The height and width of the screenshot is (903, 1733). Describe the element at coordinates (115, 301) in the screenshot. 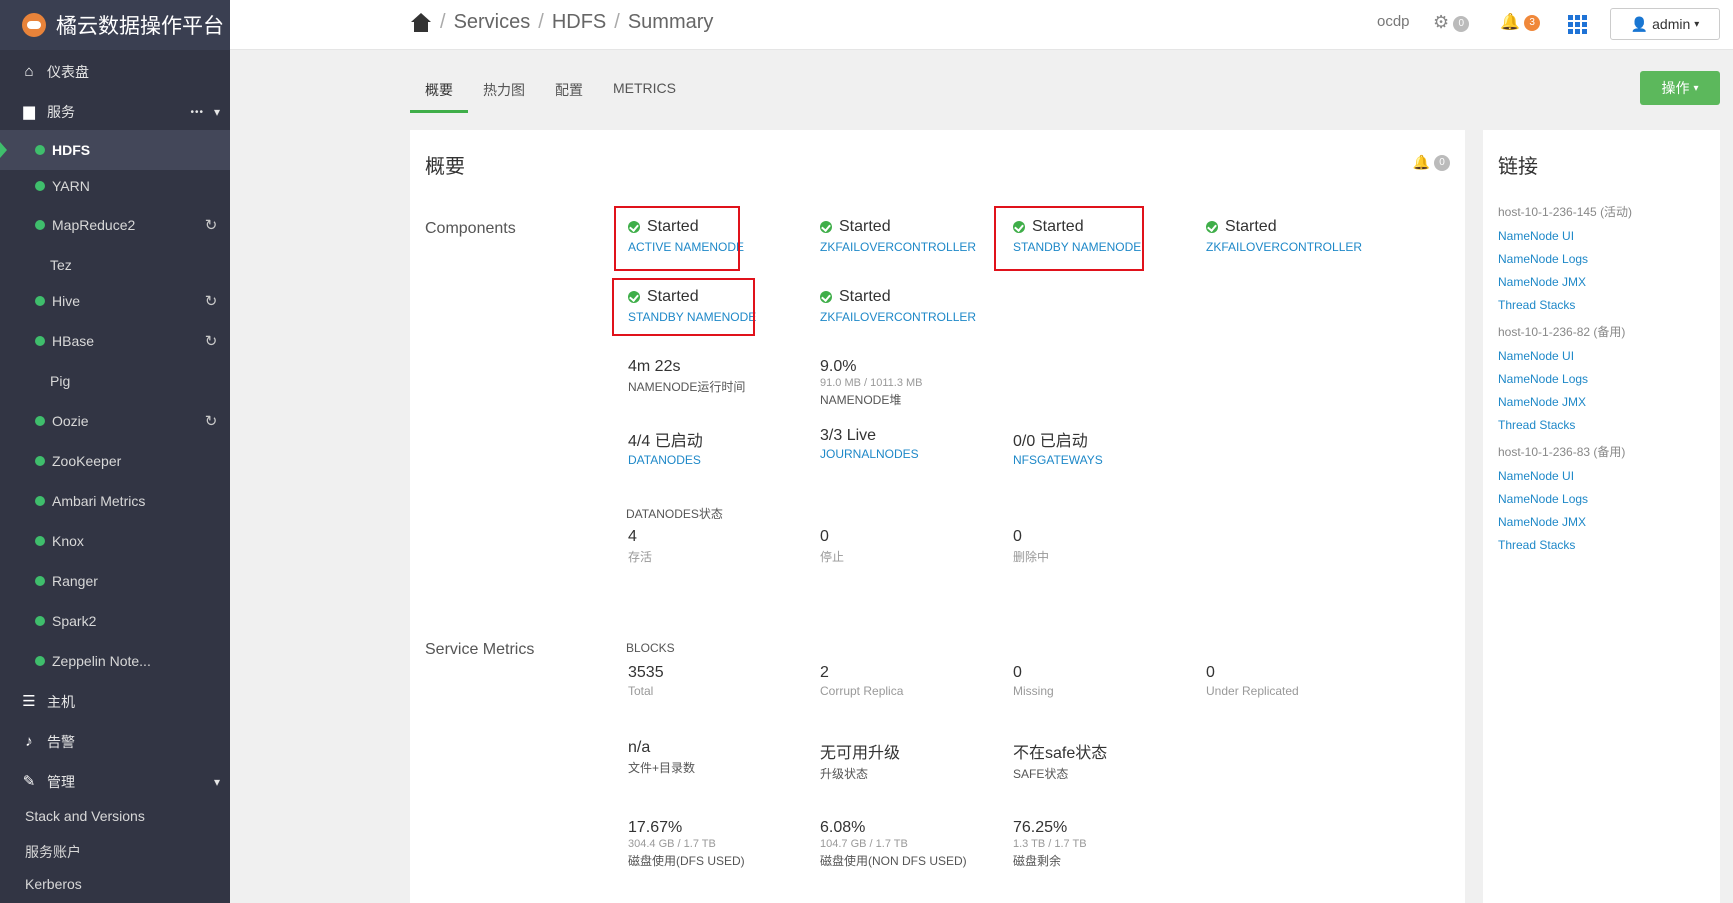

I see `sidebar-service-item: Hive ↻` at that location.